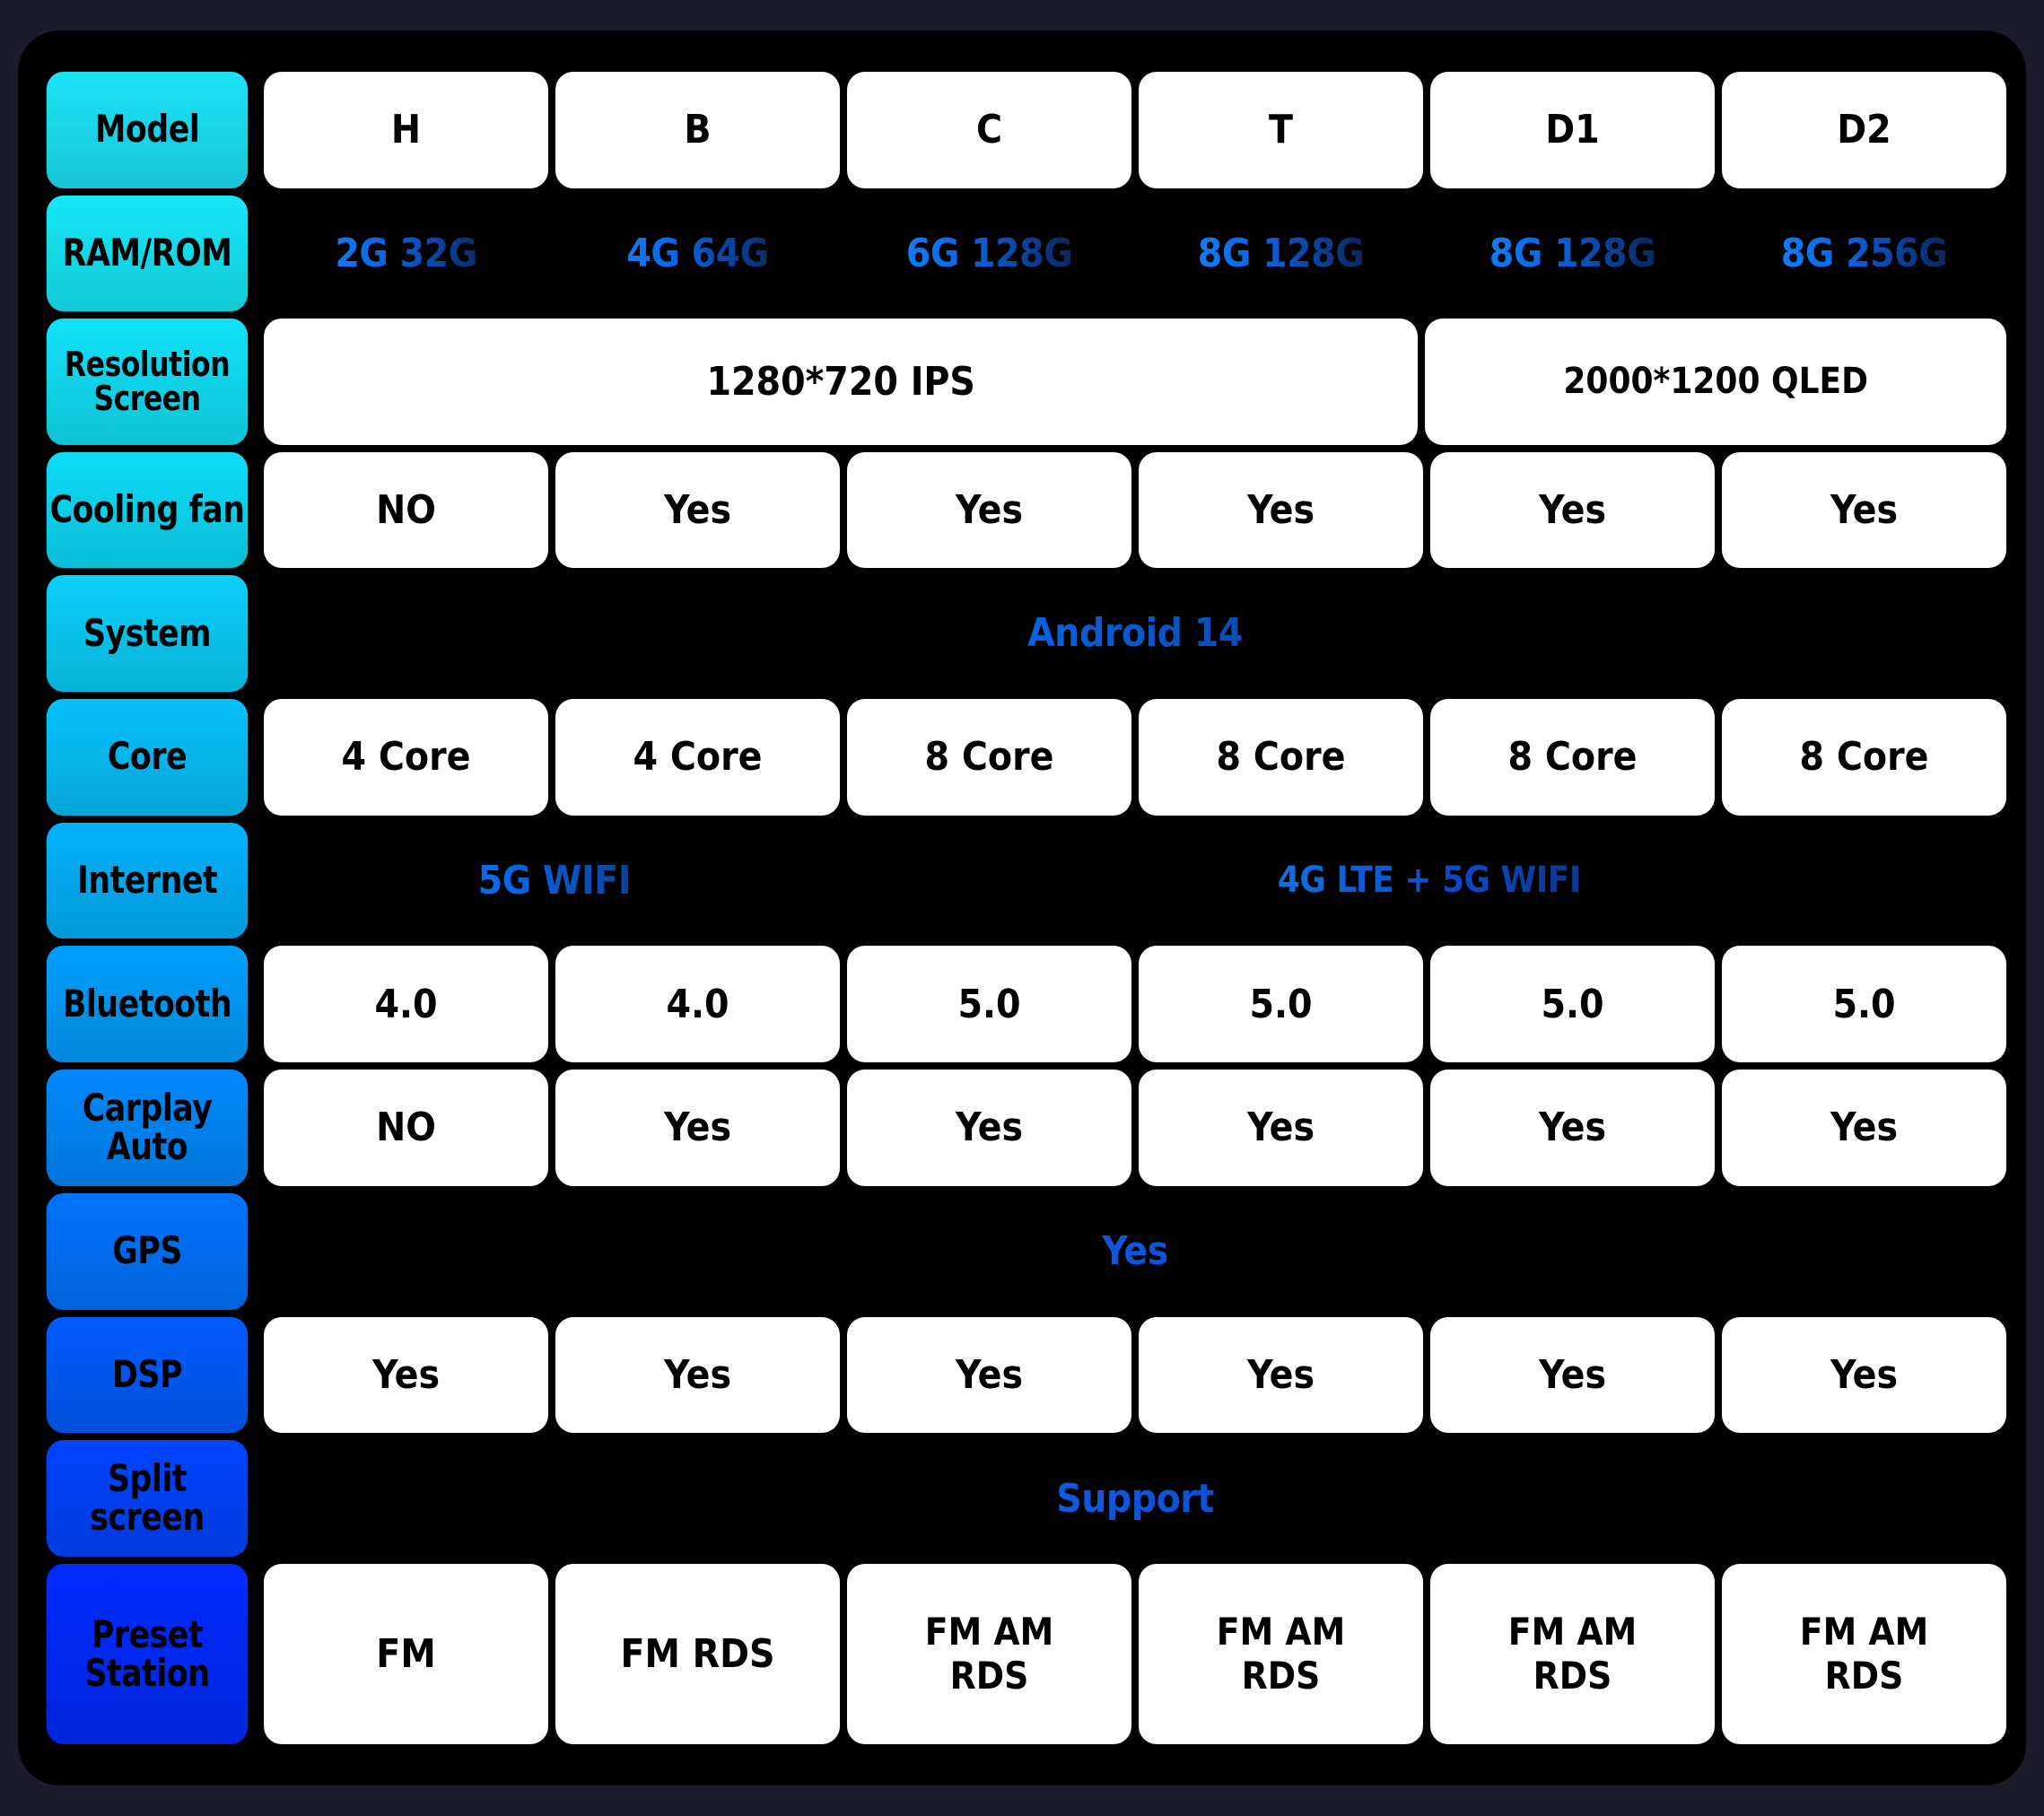  Describe the element at coordinates (697, 254) in the screenshot. I see `table-cell: 4G 64G` at that location.